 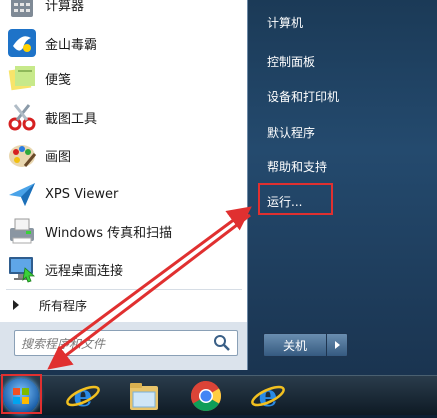 I want to click on program-item-sticky-notes: 便笺, so click(x=123, y=78).